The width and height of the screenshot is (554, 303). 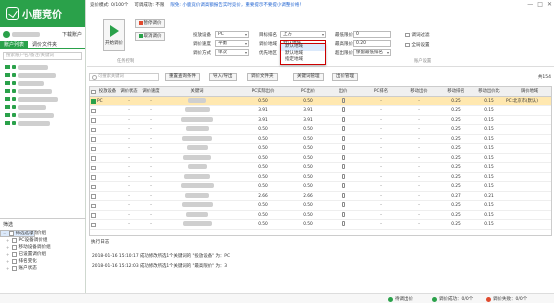 I want to click on column-header-mobile-bid: 移动出价, so click(x=419, y=92).